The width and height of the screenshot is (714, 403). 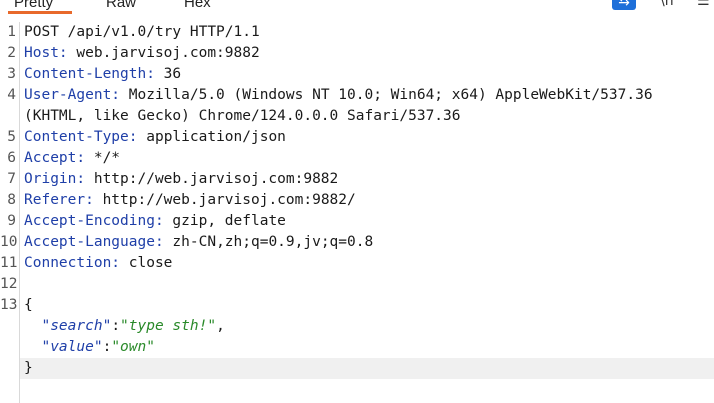 I want to click on line-content: POST /api/v1.0/try HTTP/1.1, so click(x=142, y=32).